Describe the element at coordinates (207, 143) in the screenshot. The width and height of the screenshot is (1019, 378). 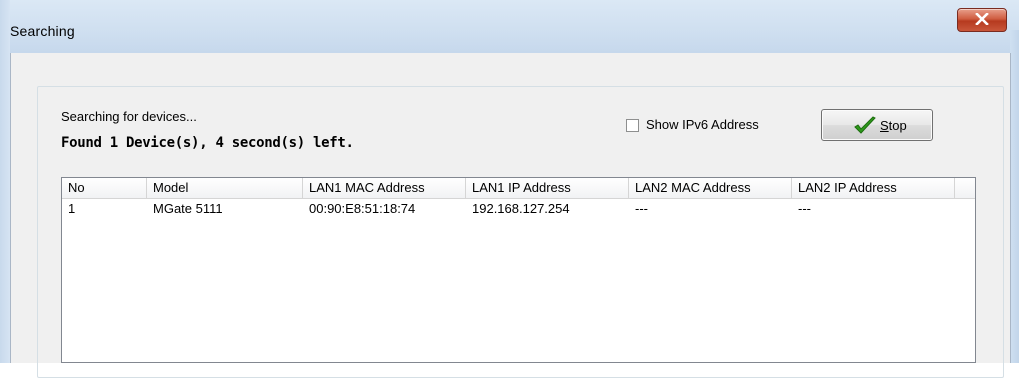
I see `found-devices-text: Found 1 Device(s), 4 second(s) left.` at that location.